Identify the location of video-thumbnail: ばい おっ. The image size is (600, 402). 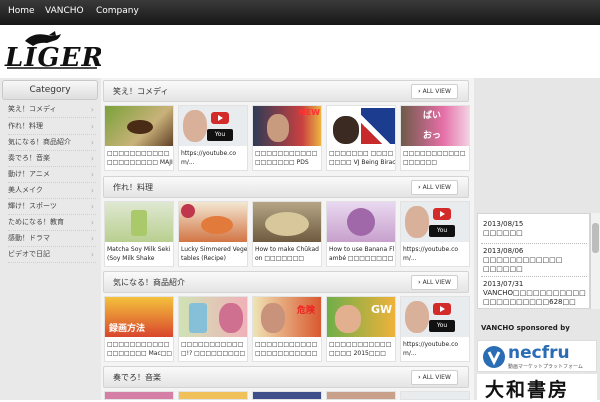
(435, 126).